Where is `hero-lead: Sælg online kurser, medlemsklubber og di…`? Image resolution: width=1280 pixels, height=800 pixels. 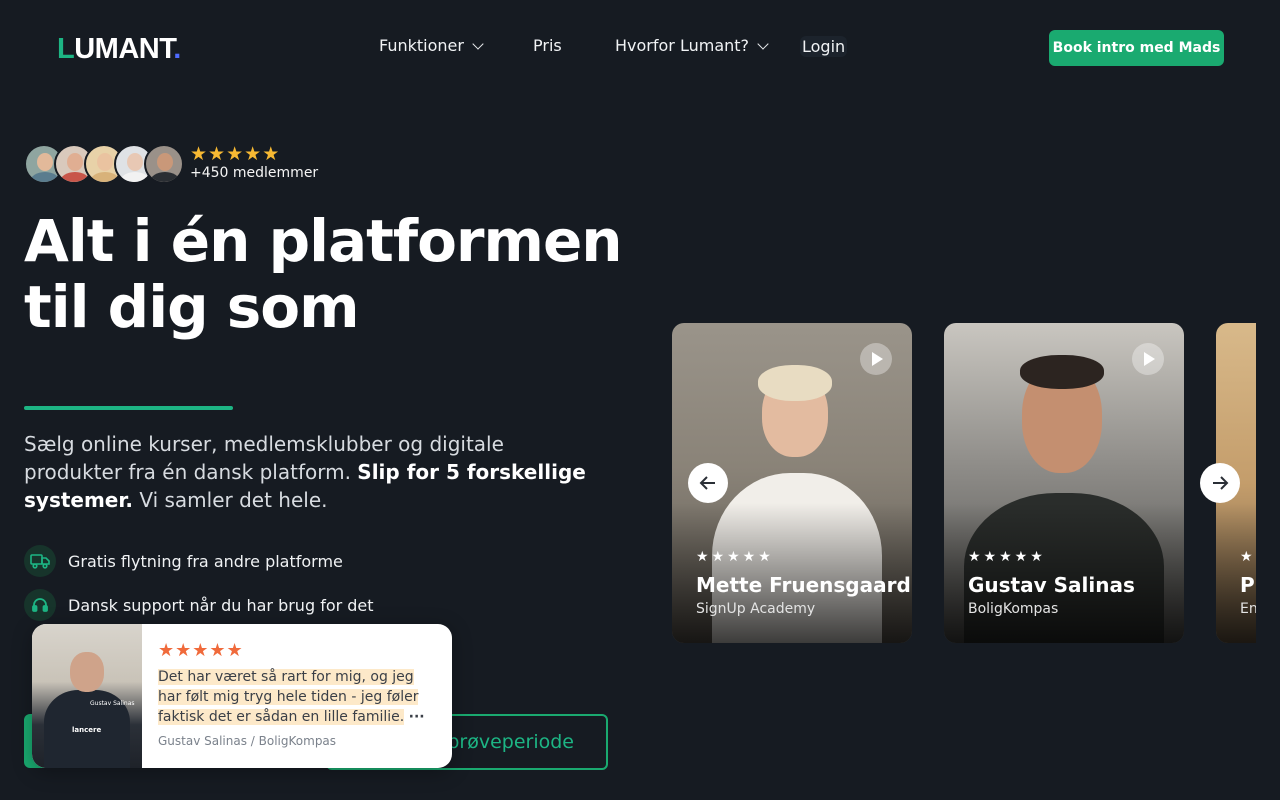
hero-lead: Sælg online kurser, medlemsklubber og di… is located at coordinates (305, 472).